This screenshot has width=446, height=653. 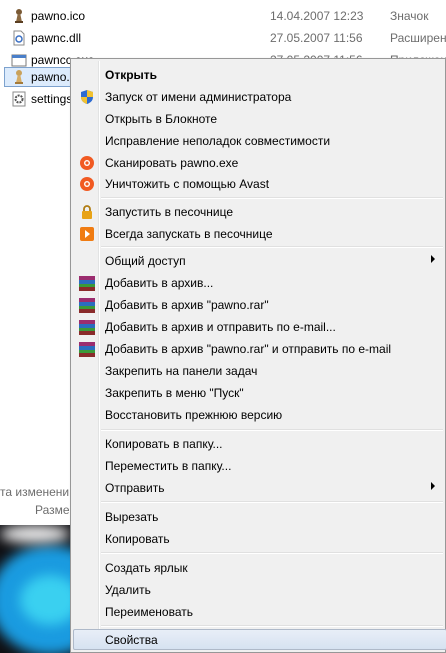 I want to click on details-size-label: Разме, so click(x=52, y=510).